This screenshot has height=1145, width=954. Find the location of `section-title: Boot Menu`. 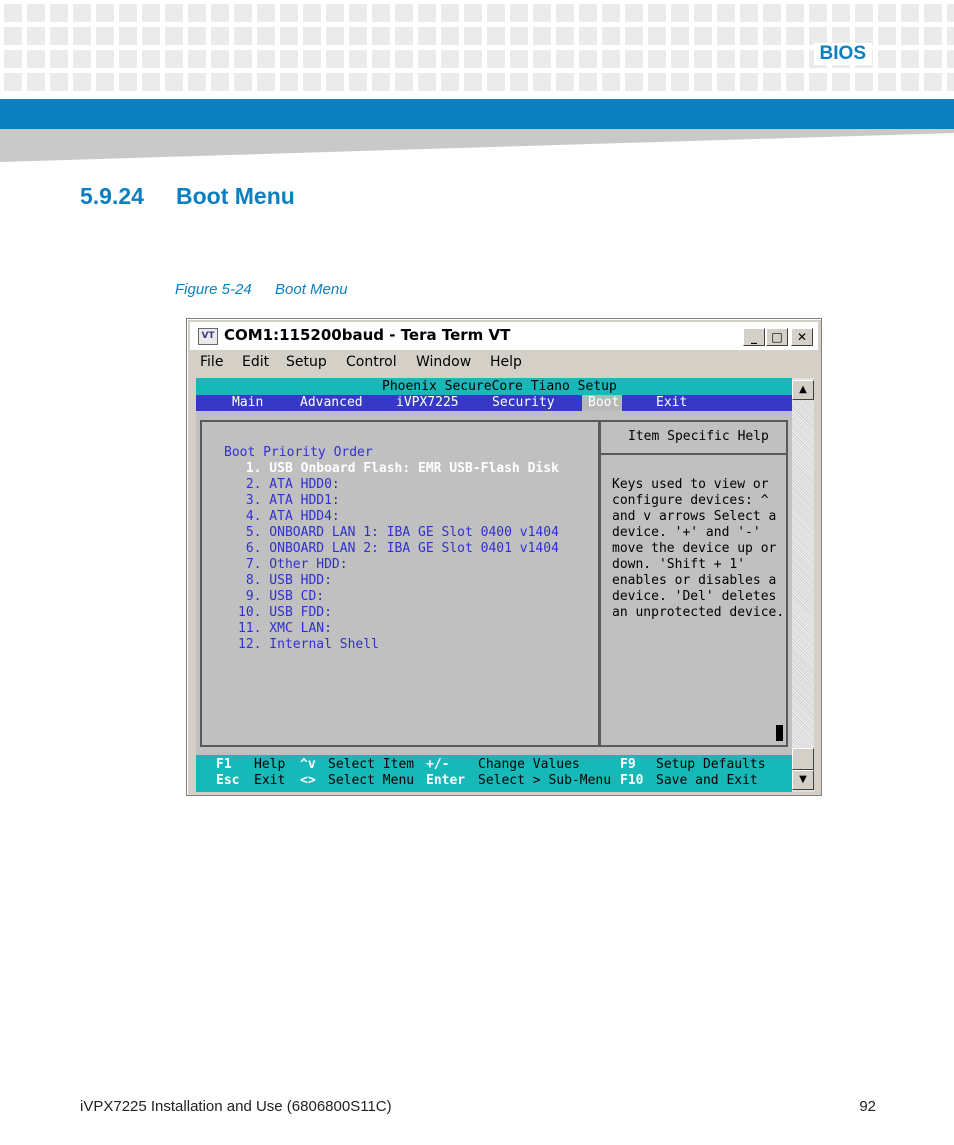

section-title: Boot Menu is located at coordinates (235, 196).